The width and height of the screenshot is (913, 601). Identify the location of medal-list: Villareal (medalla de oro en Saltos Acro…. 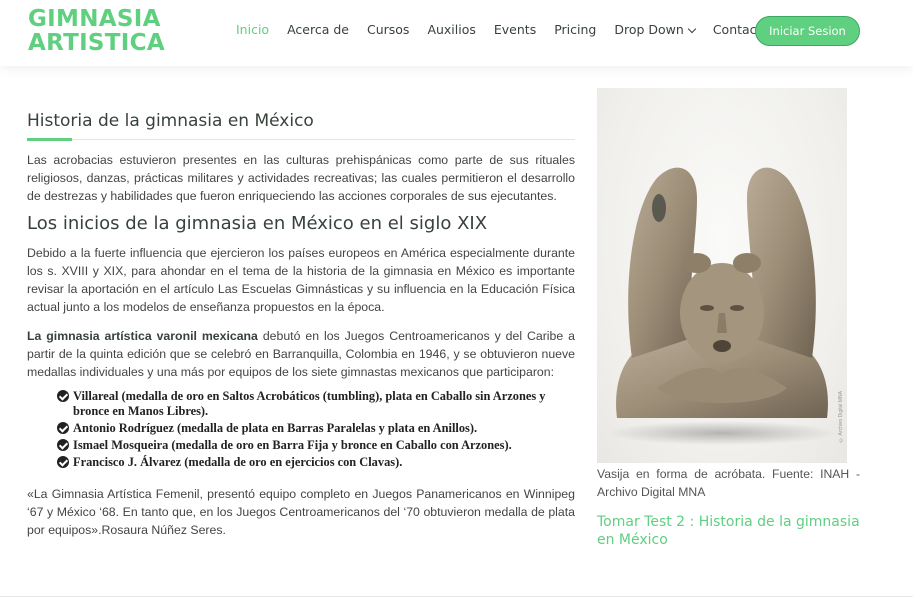
(316, 429).